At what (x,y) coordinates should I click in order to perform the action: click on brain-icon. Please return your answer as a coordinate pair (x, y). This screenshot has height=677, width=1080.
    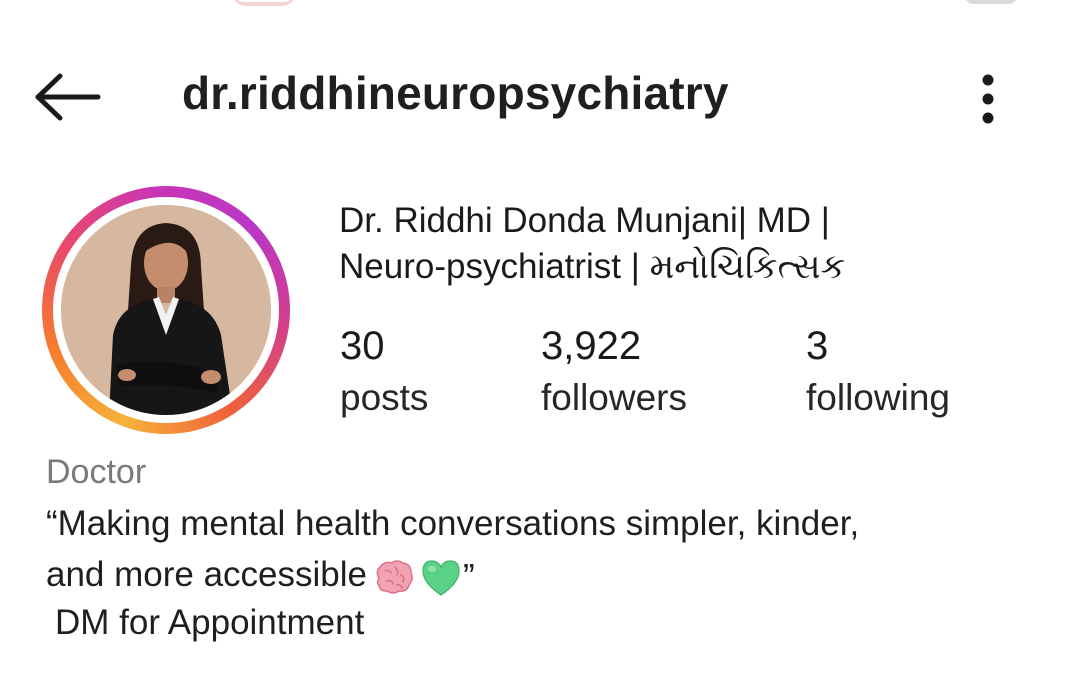
    Looking at the image, I should click on (394, 577).